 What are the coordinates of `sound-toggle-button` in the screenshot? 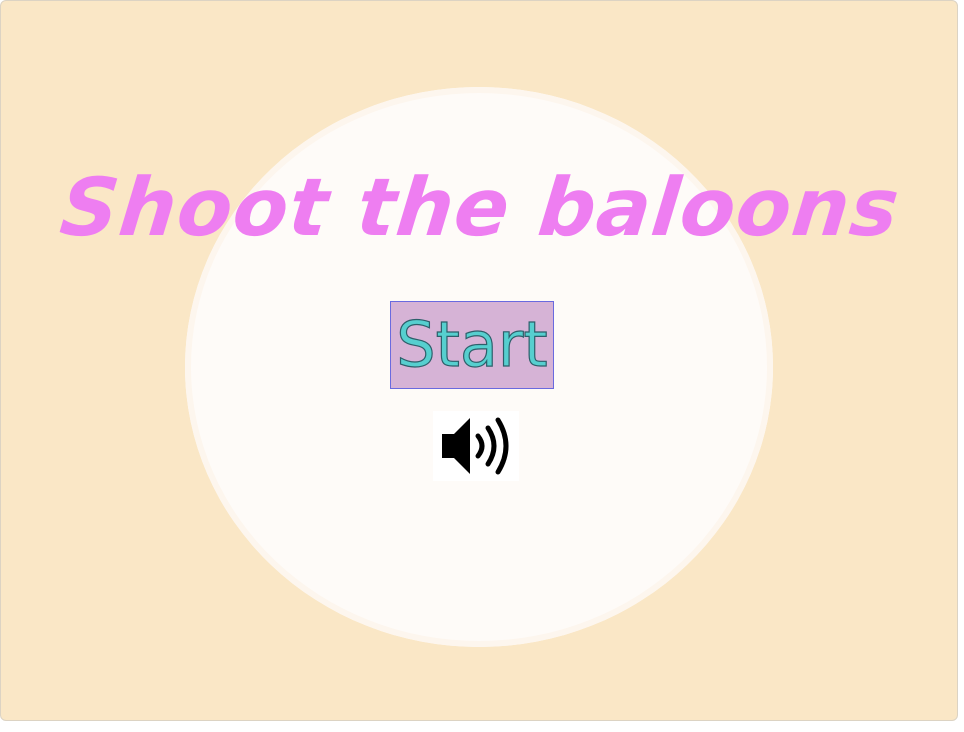 It's located at (476, 446).